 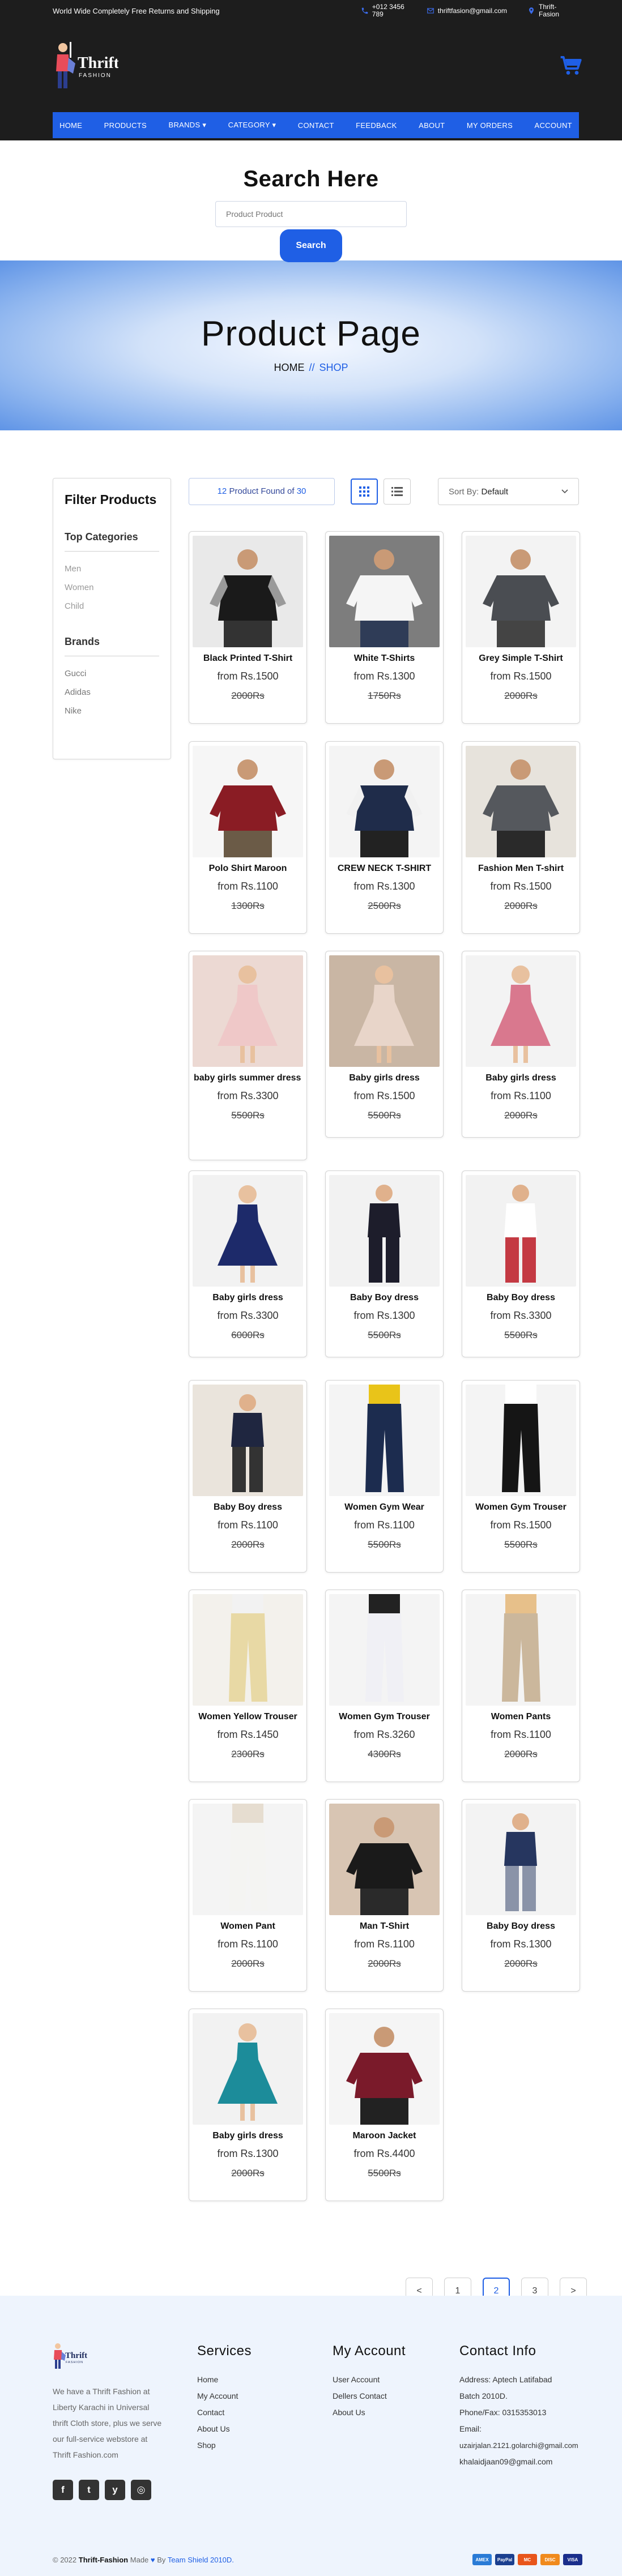 What do you see at coordinates (115, 2490) in the screenshot?
I see `twitter-icon: y` at bounding box center [115, 2490].